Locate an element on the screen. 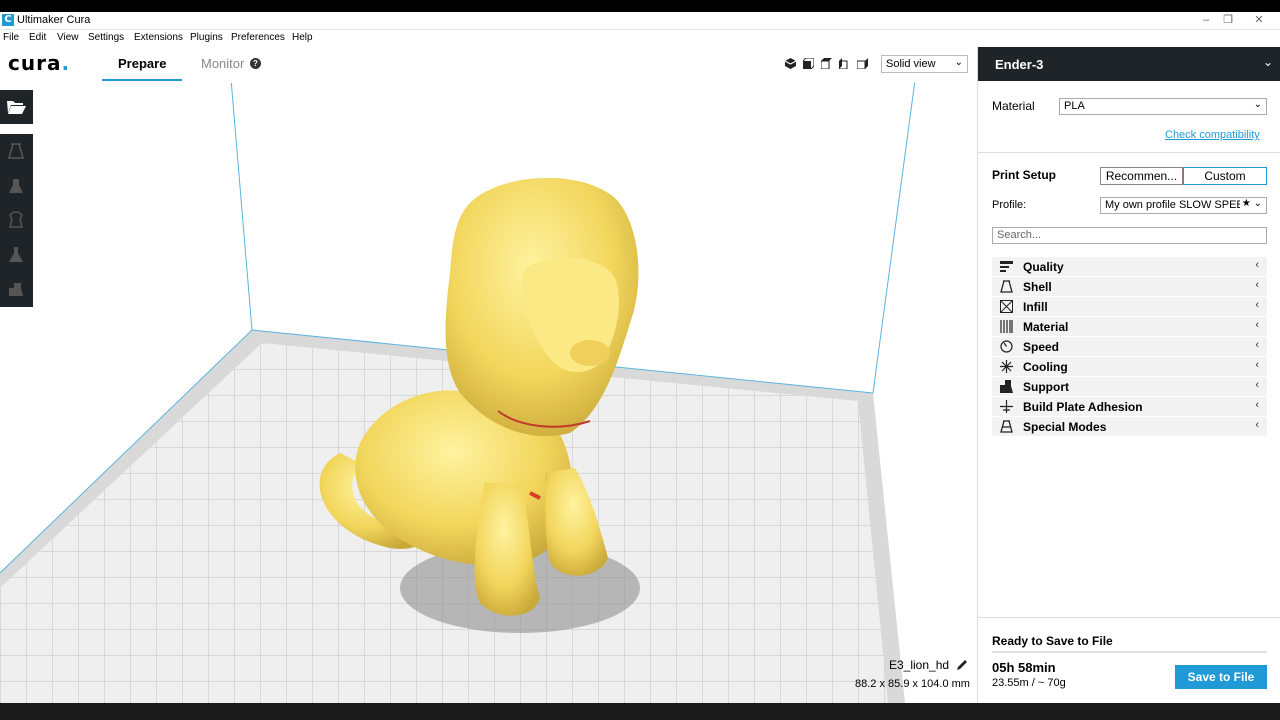 Image resolution: width=1280 pixels, height=720 pixels. category-build-plate-adhesion: Build Plate Adhesion ‹ is located at coordinates (1129, 406).